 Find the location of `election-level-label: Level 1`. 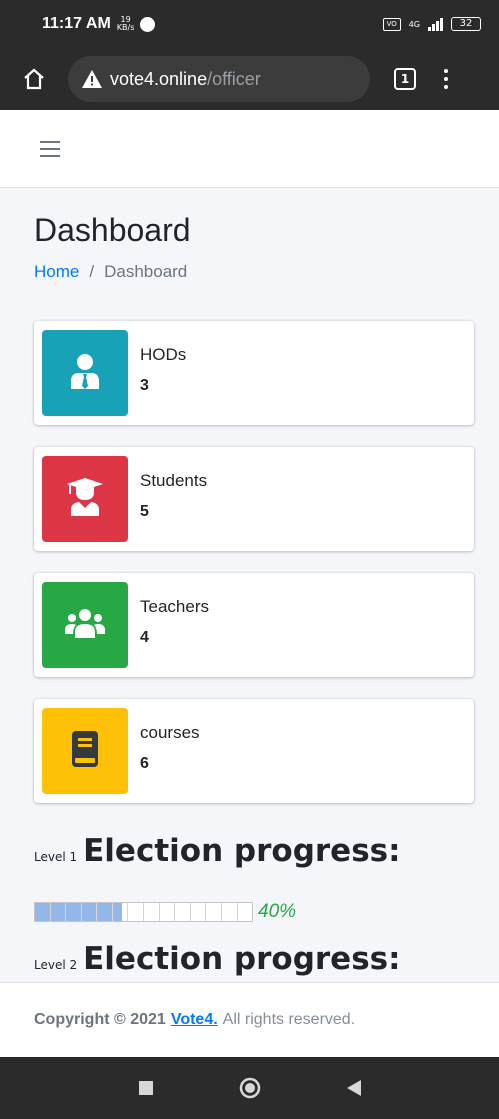

election-level-label: Level 1 is located at coordinates (56, 857).